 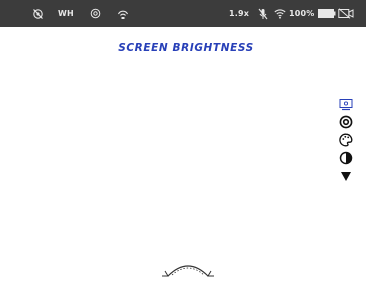 I want to click on rotary-knob-icon, so click(x=188, y=270).